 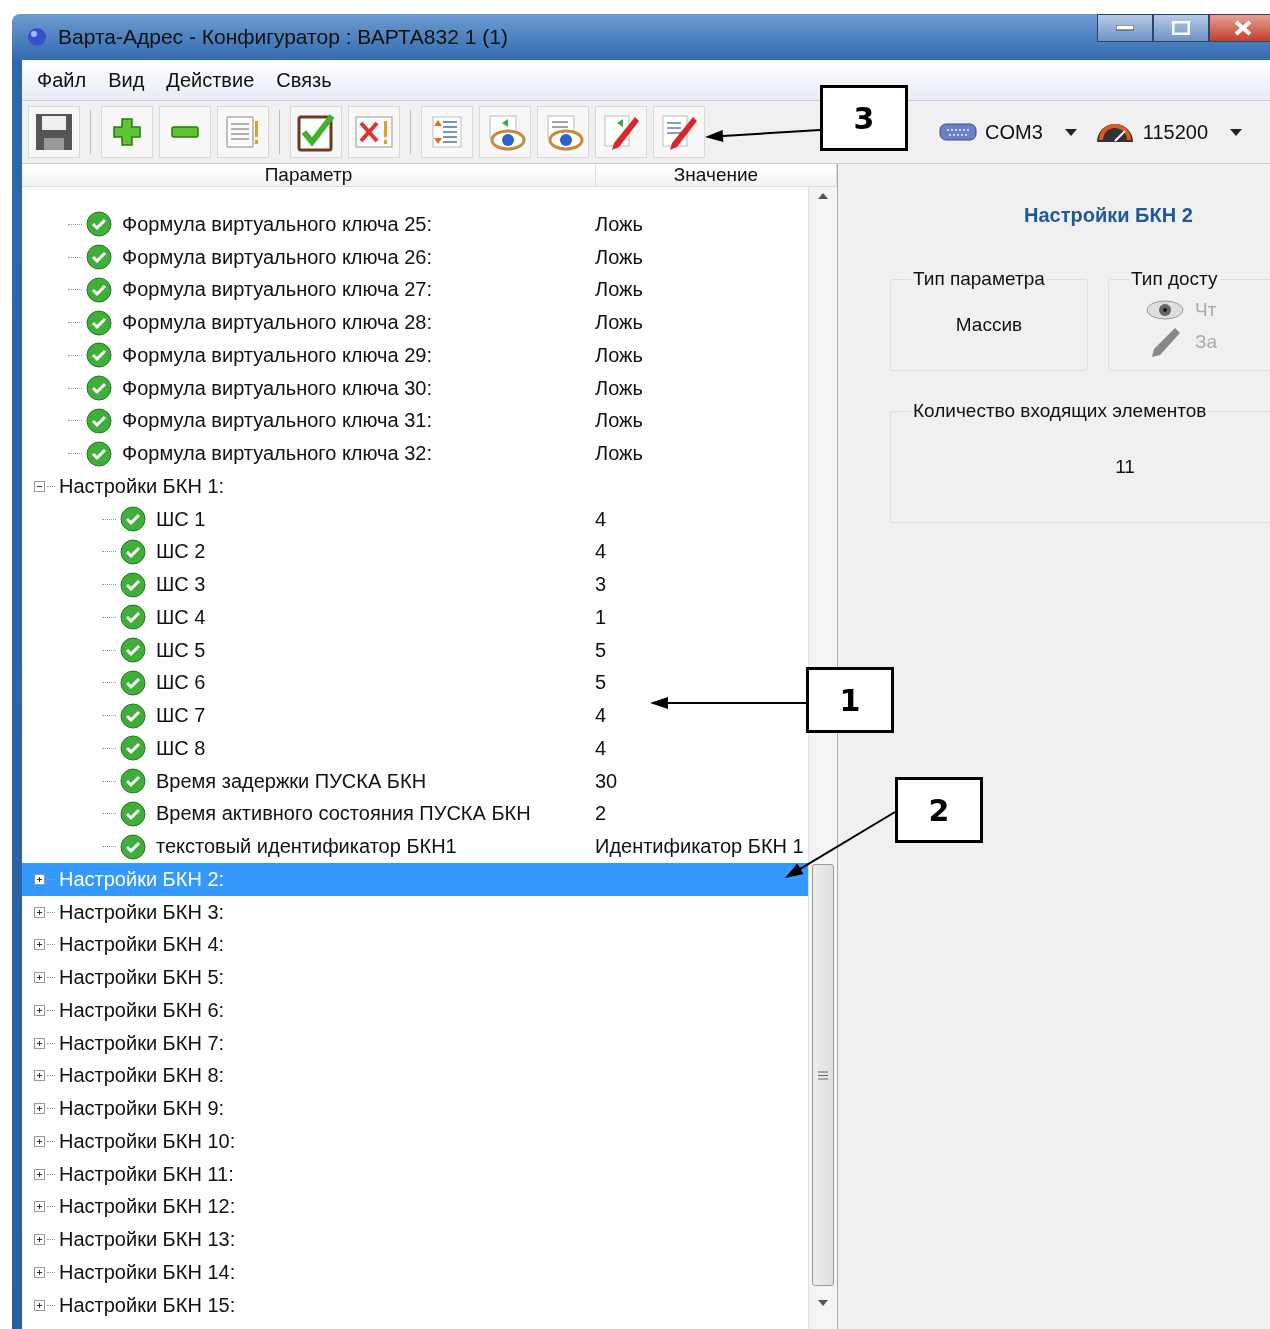 What do you see at coordinates (147, 1305) in the screenshot?
I see `group-name: Настройки БКН 15:` at bounding box center [147, 1305].